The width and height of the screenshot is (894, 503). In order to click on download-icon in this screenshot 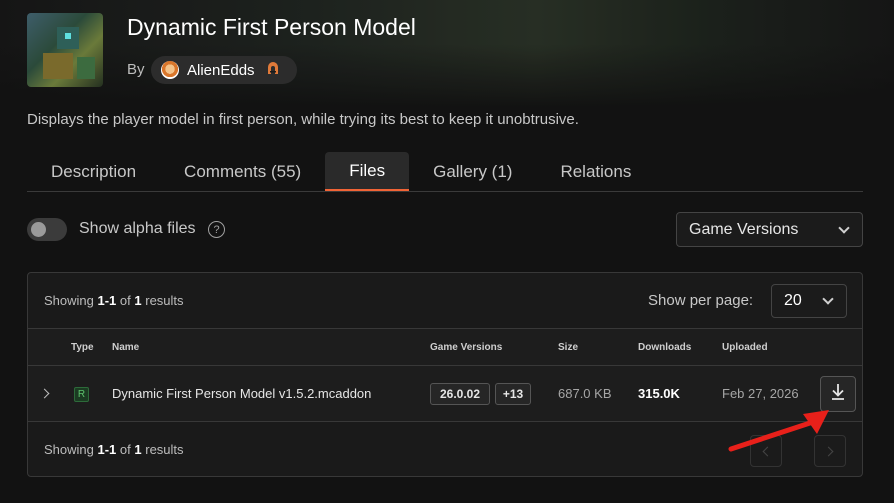, I will do `click(838, 394)`.